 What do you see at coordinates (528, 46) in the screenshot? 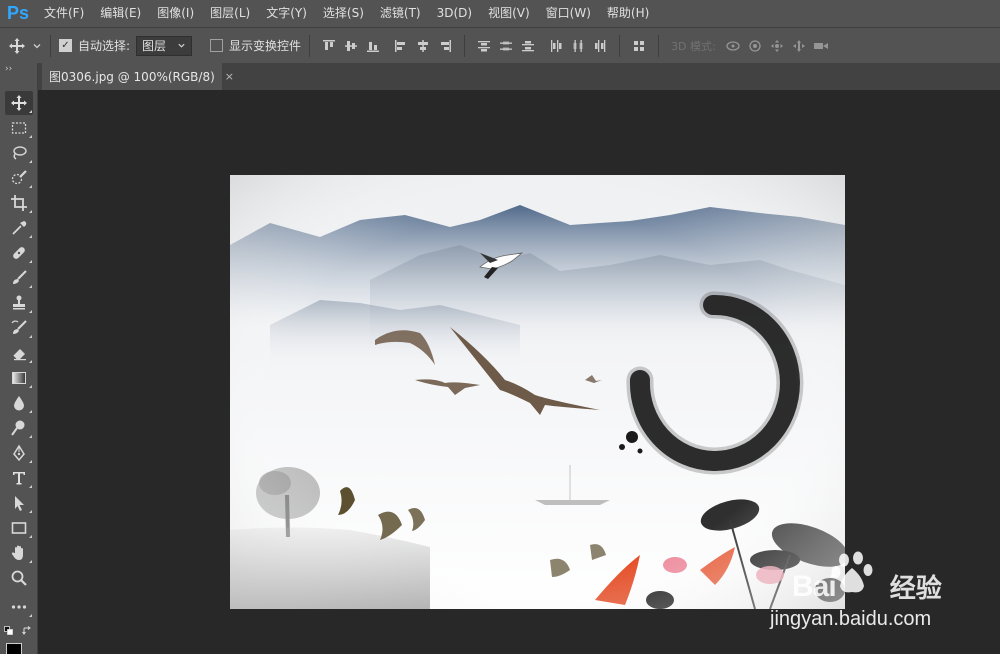
I see `distribute-bottom-icon` at bounding box center [528, 46].